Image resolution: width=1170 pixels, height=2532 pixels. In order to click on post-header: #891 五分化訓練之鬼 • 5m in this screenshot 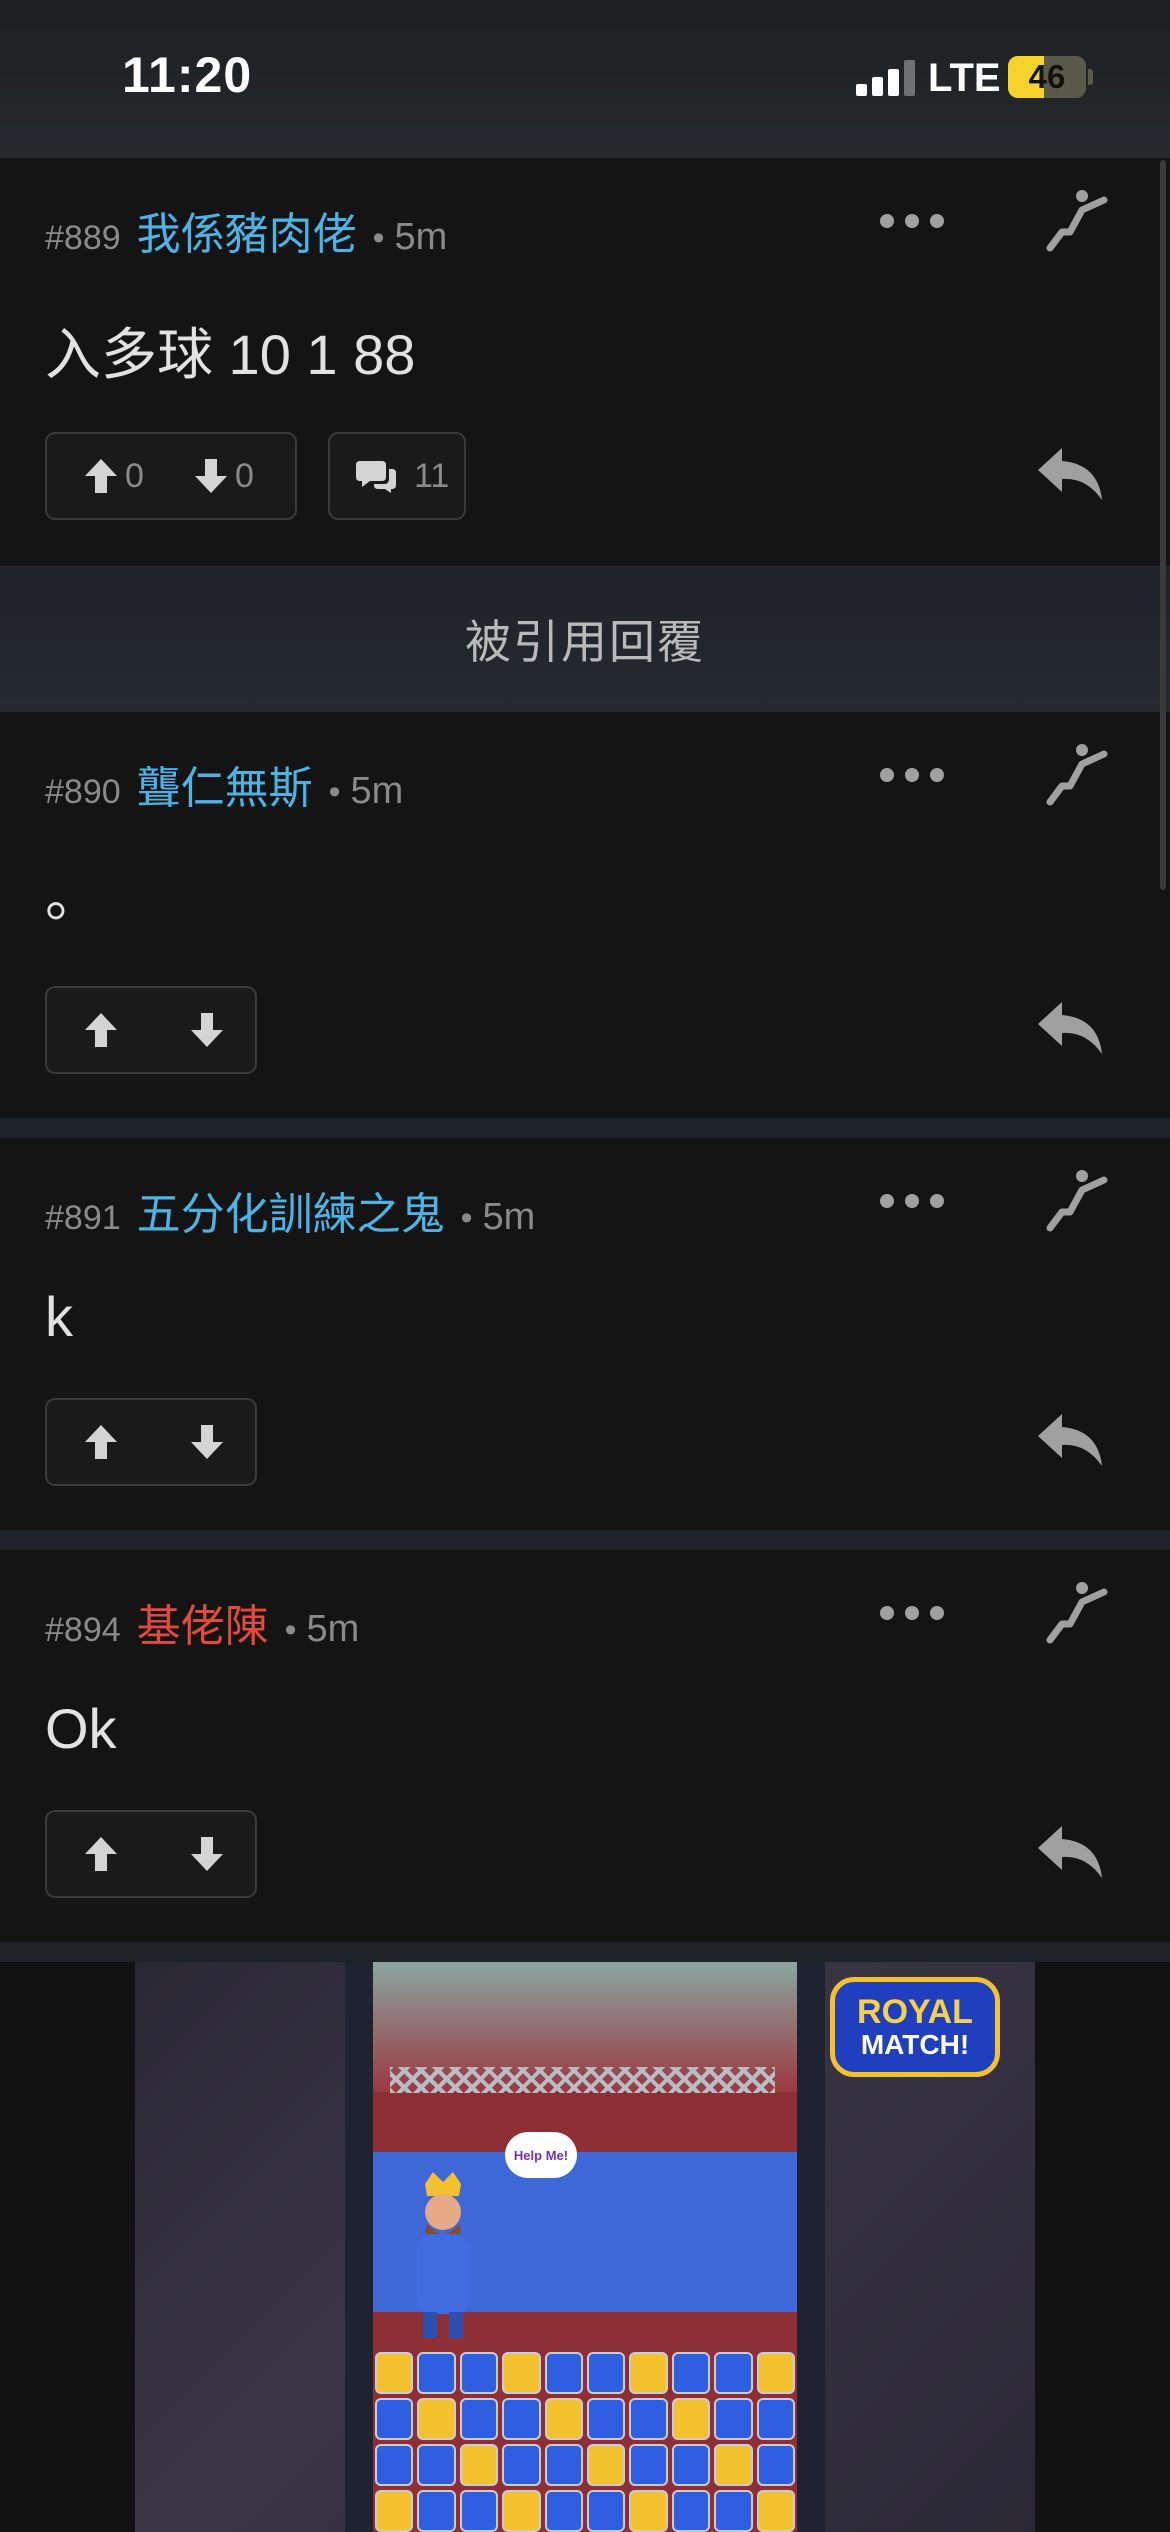, I will do `click(290, 1210)`.